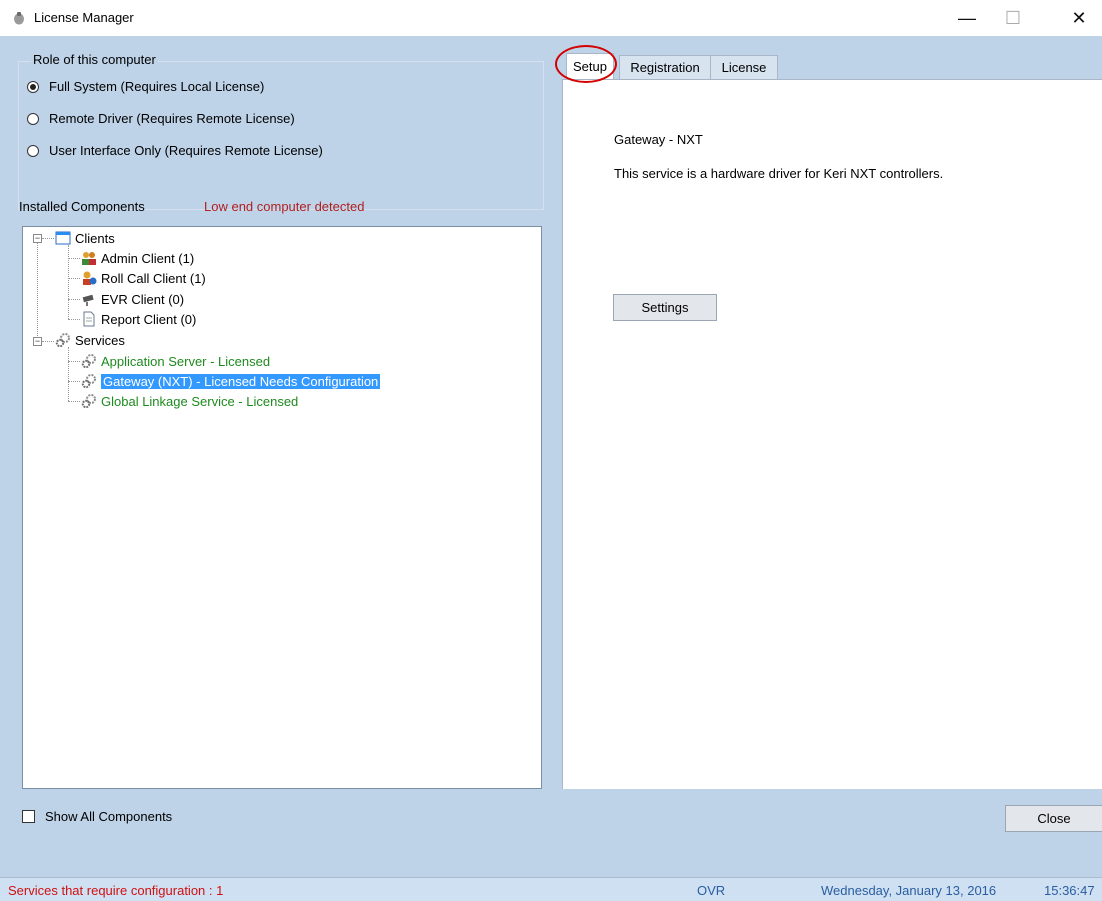 This screenshot has height=901, width=1102. Describe the element at coordinates (33, 86) in the screenshot. I see `radio-full-system` at that location.